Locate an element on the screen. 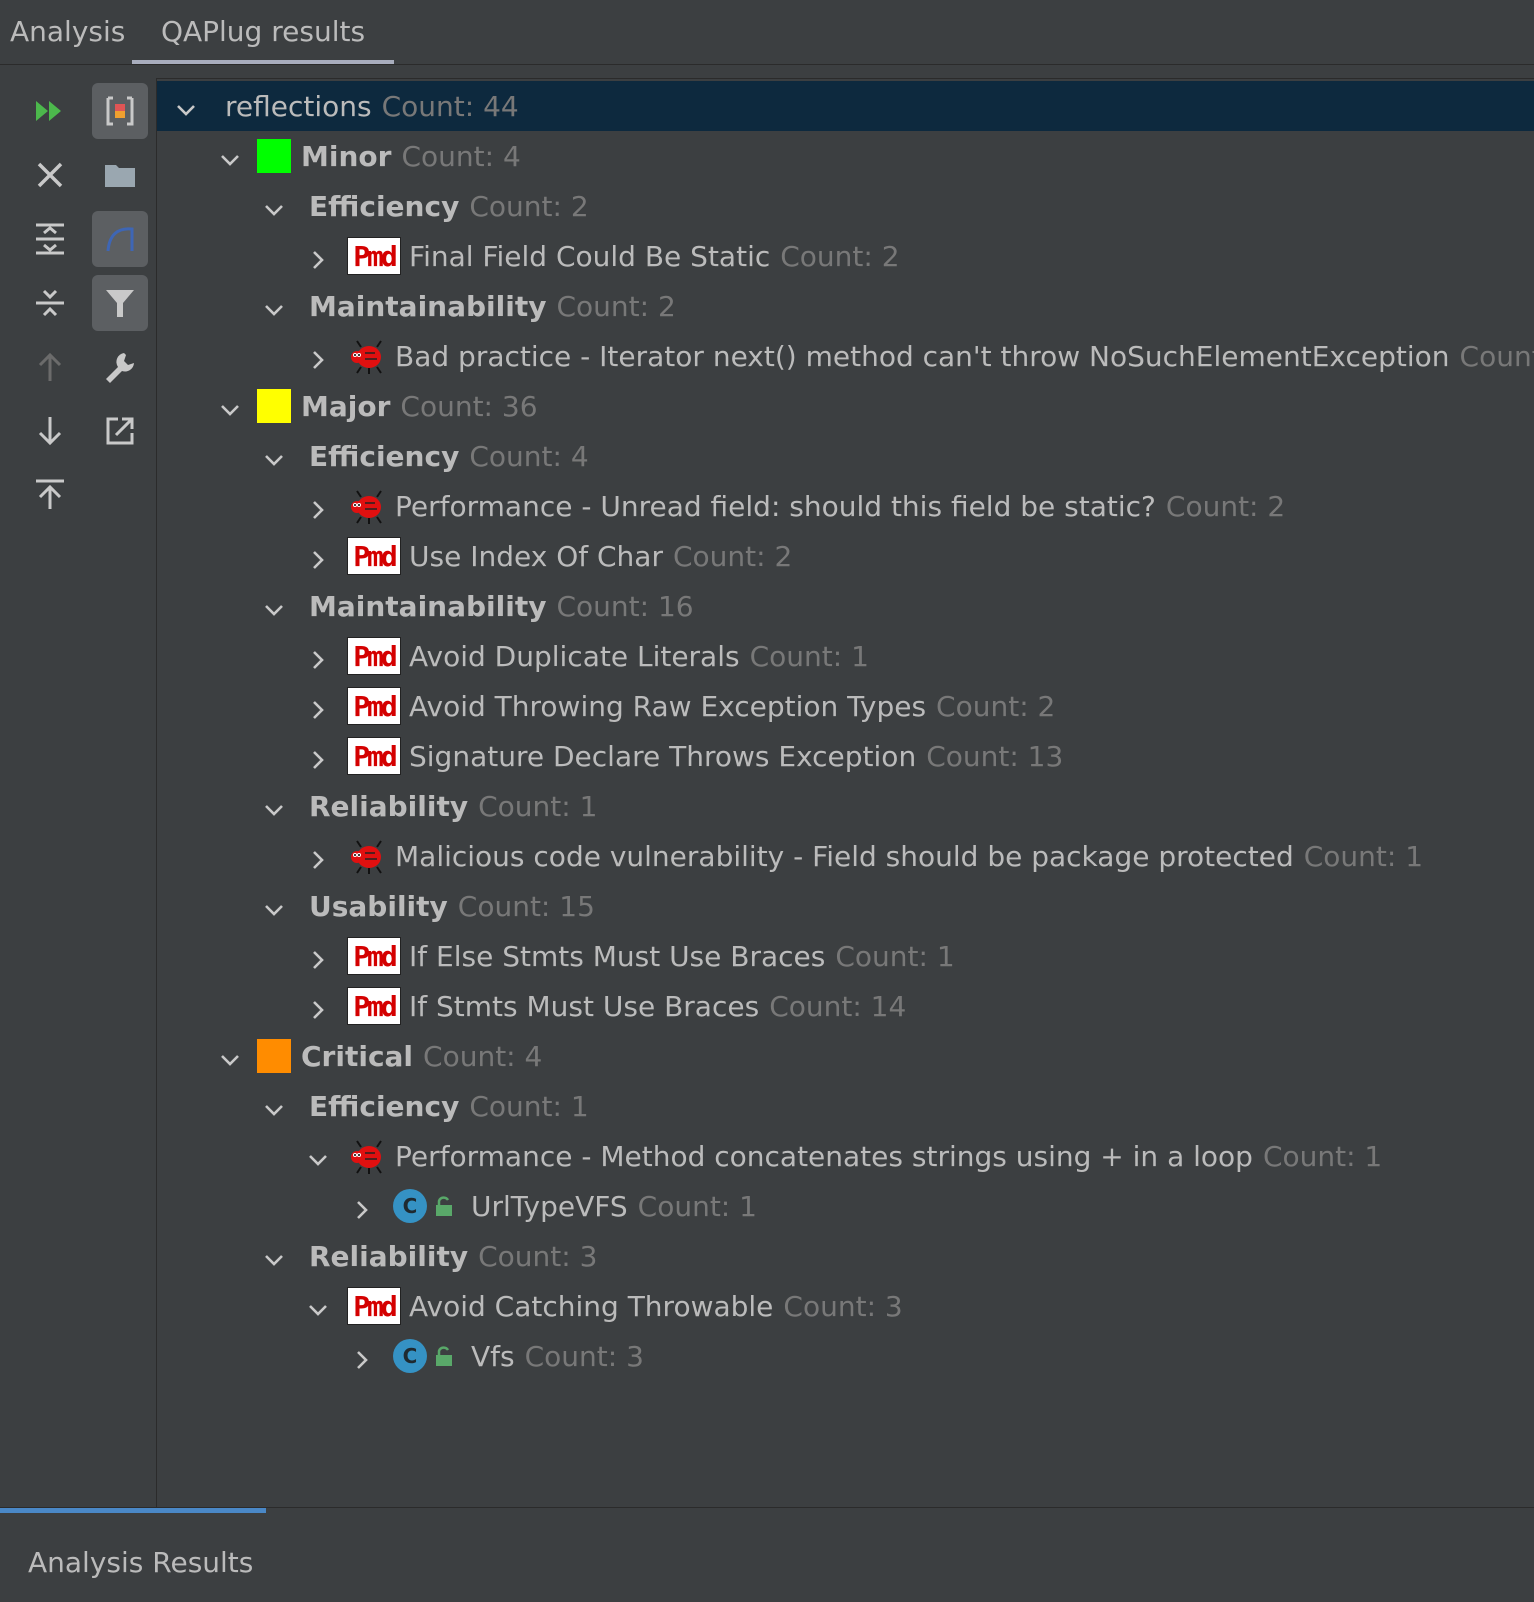 The image size is (1534, 1602). close-button is located at coordinates (50, 175).